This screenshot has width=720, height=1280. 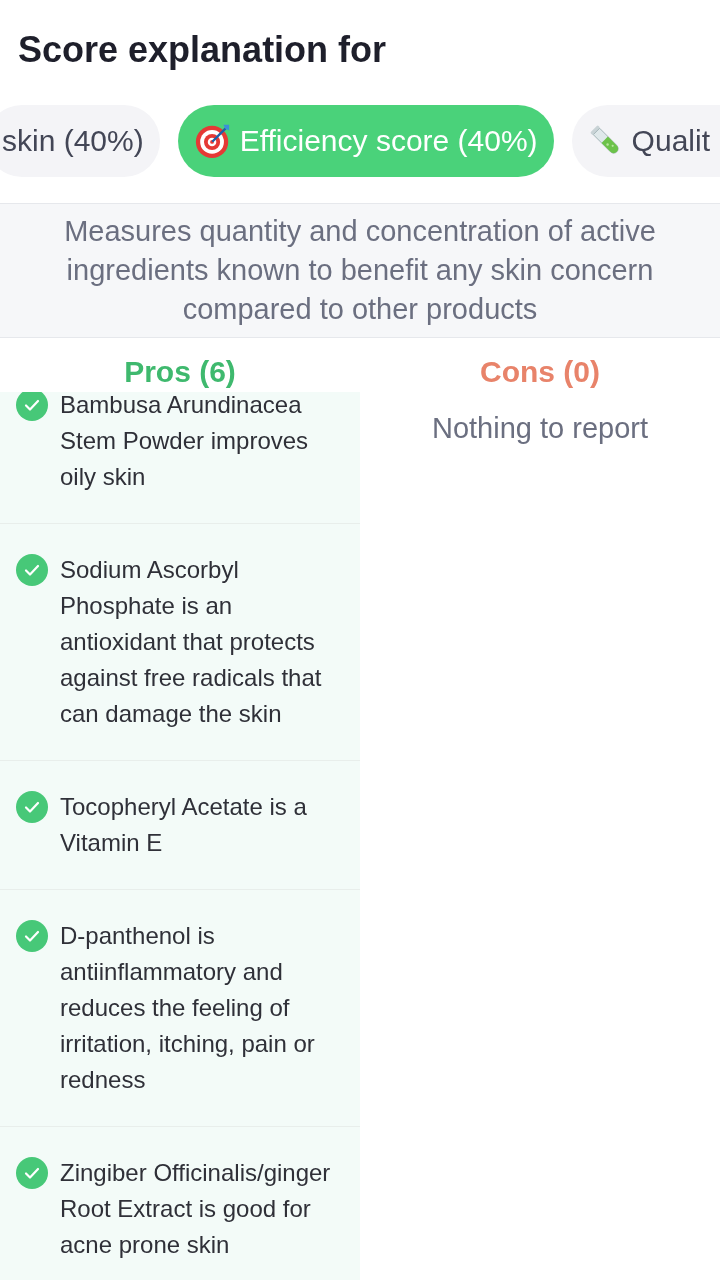 I want to click on pro-item-text: D-panthenol is antiinflammatory and reduces the feeling of irritation, itching, pain or redness, so click(x=188, y=1008).